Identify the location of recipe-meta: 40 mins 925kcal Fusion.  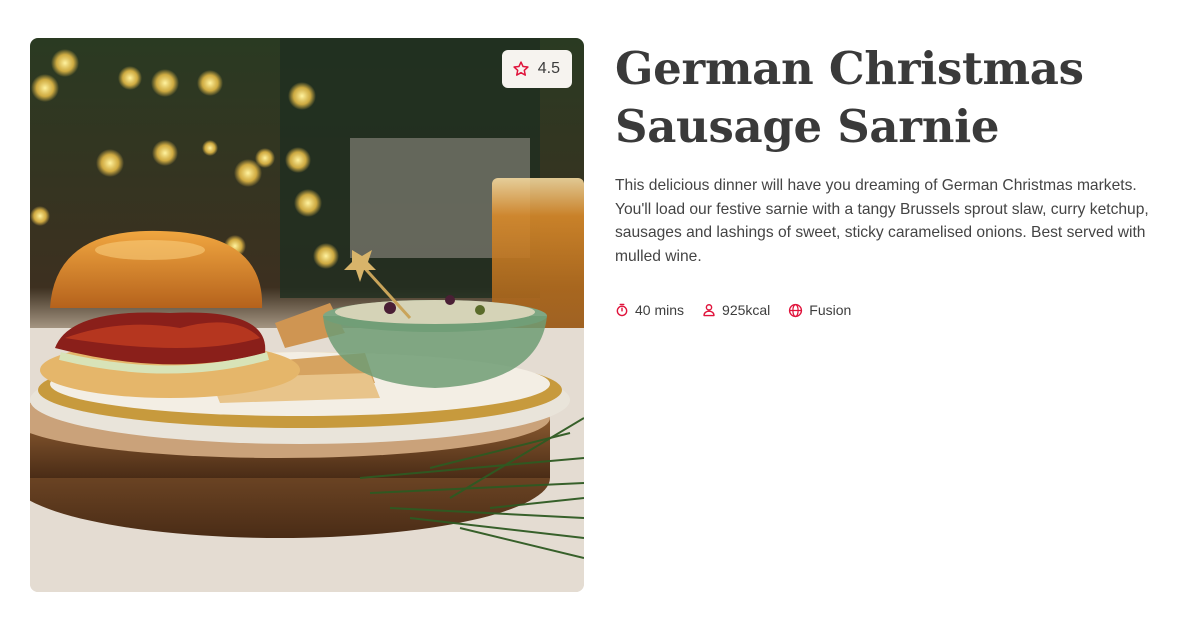
(895, 310).